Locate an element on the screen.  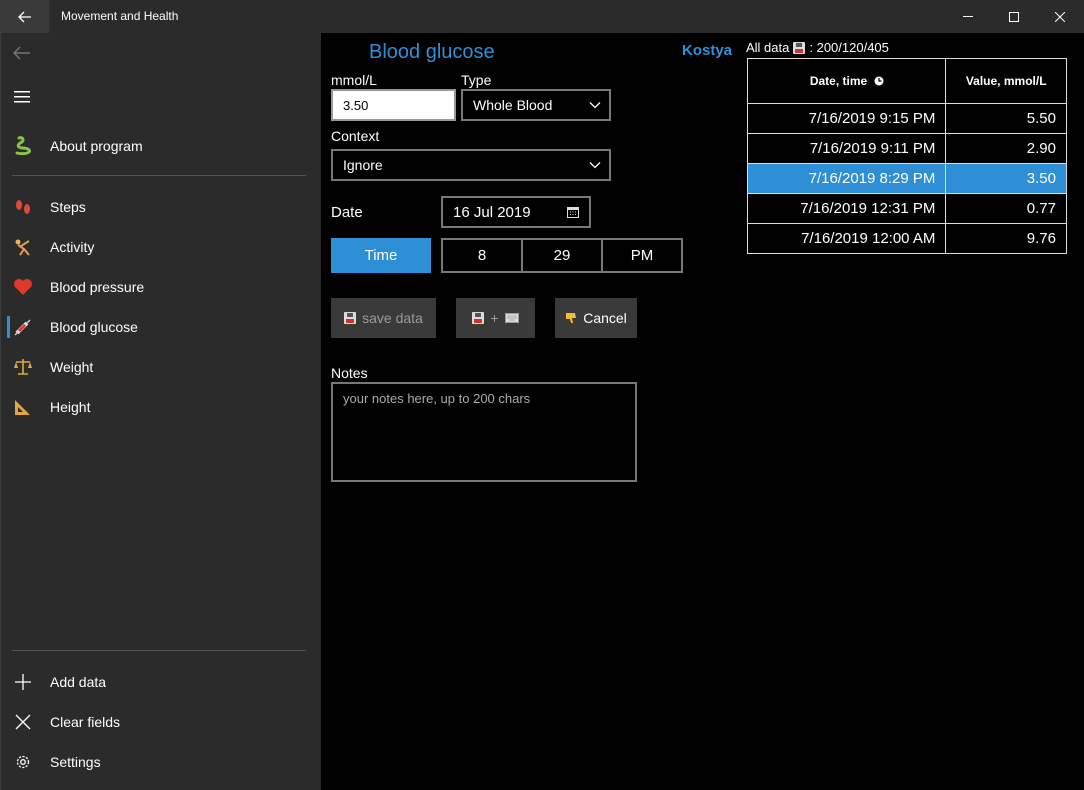
value-cell: 9.76 is located at coordinates (1006, 238).